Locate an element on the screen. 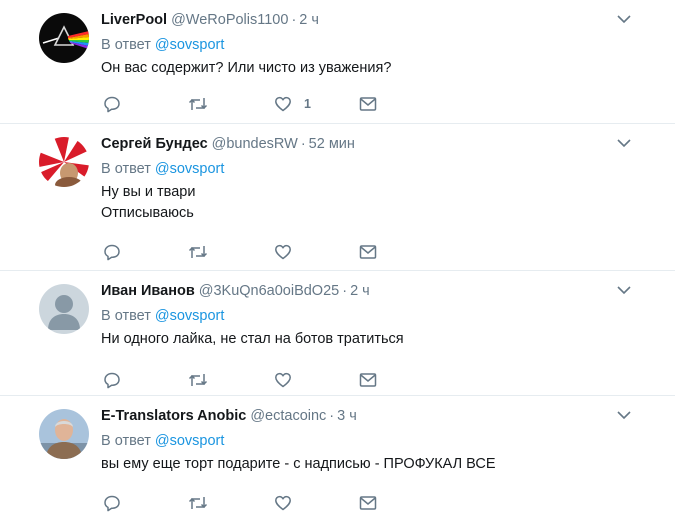  author-handle: @WeRoPolis1100 is located at coordinates (229, 20).